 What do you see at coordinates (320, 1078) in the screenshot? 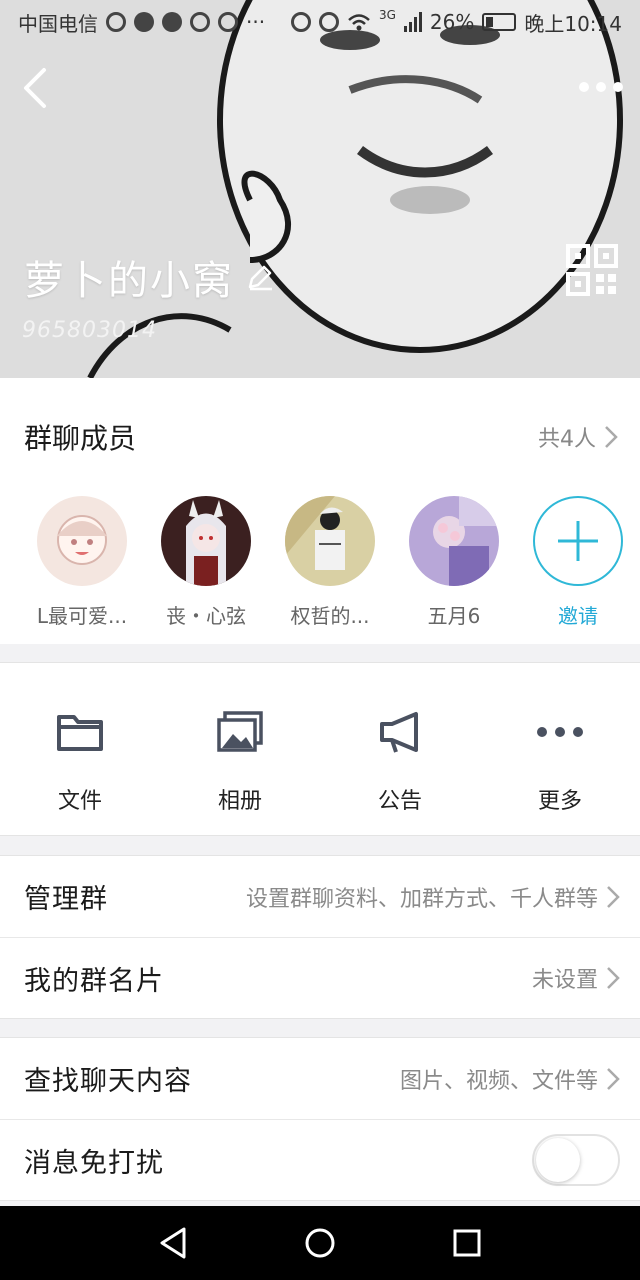
I see `search-chat-row: 查找聊天内容 图片、视频、文件等` at bounding box center [320, 1078].